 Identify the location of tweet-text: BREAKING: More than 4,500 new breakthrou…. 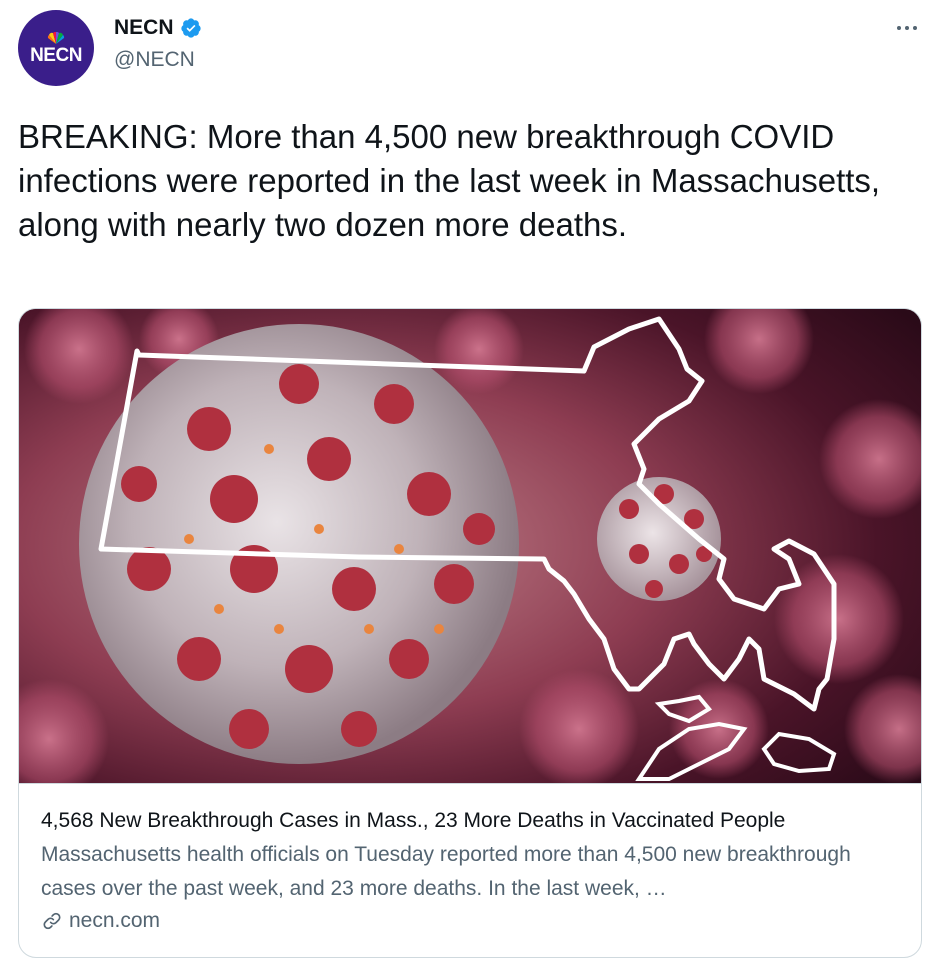
(449, 180).